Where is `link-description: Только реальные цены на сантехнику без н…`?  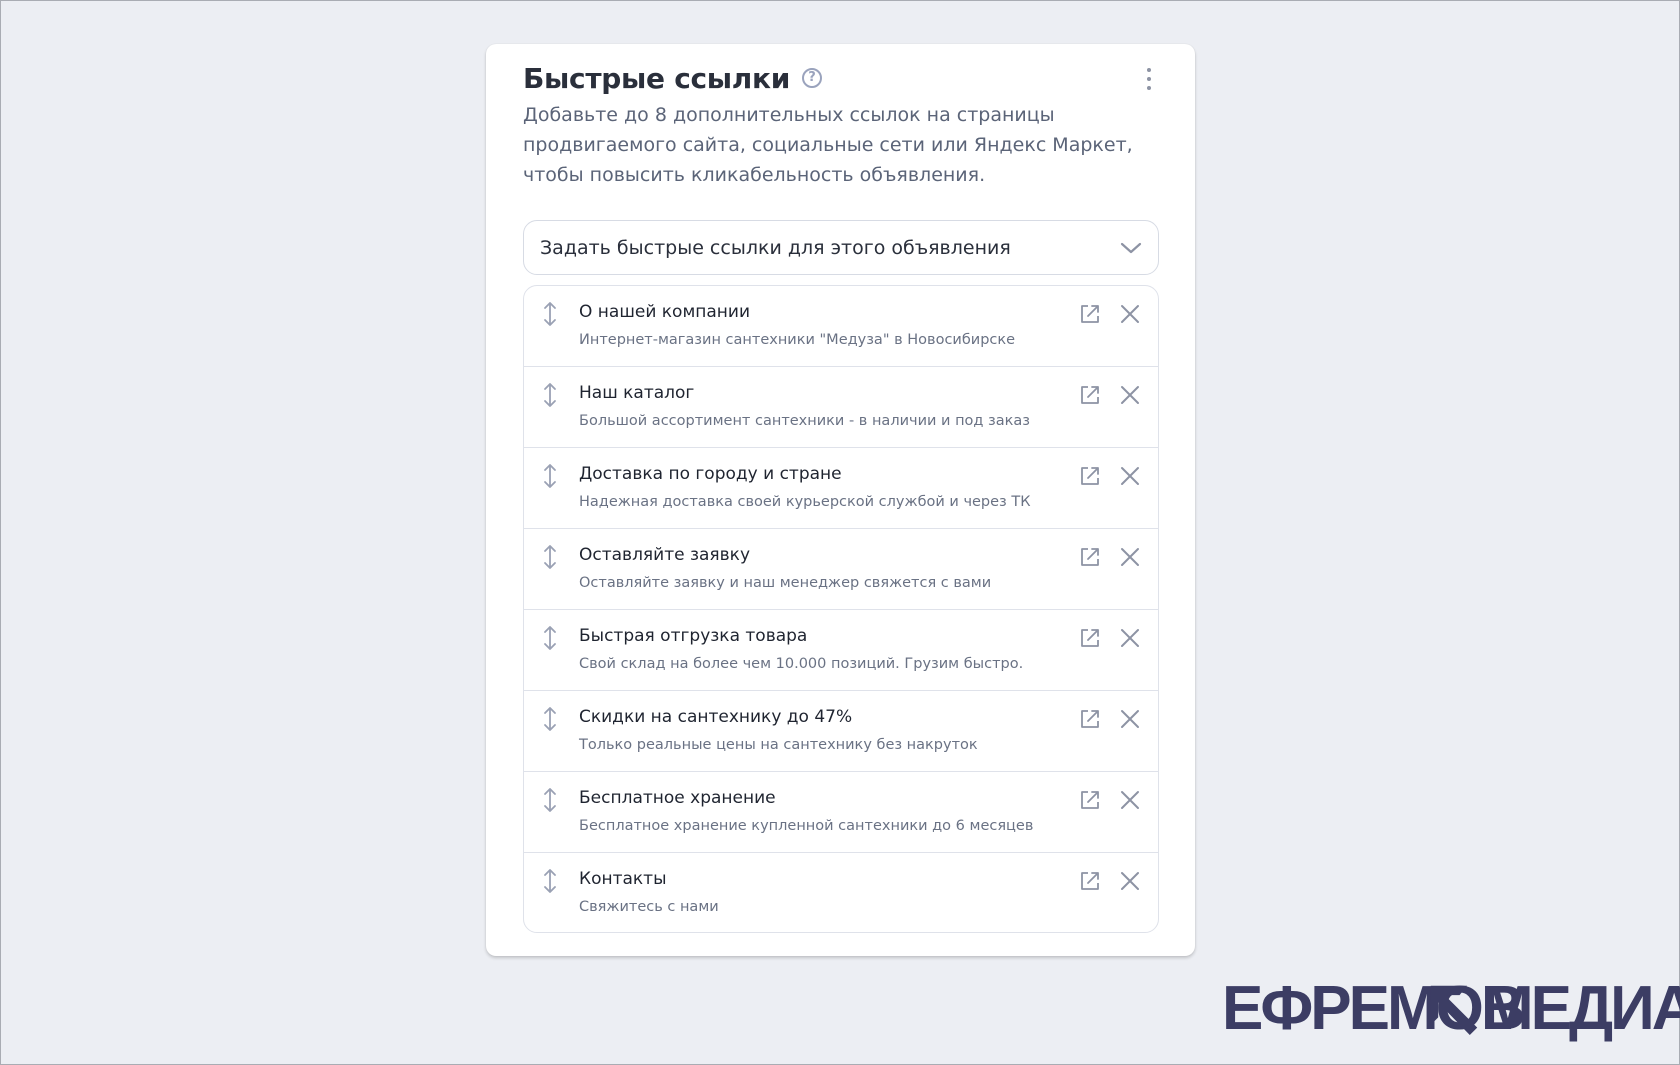
link-description: Только реальные цены на сантехнику без н… is located at coordinates (778, 745).